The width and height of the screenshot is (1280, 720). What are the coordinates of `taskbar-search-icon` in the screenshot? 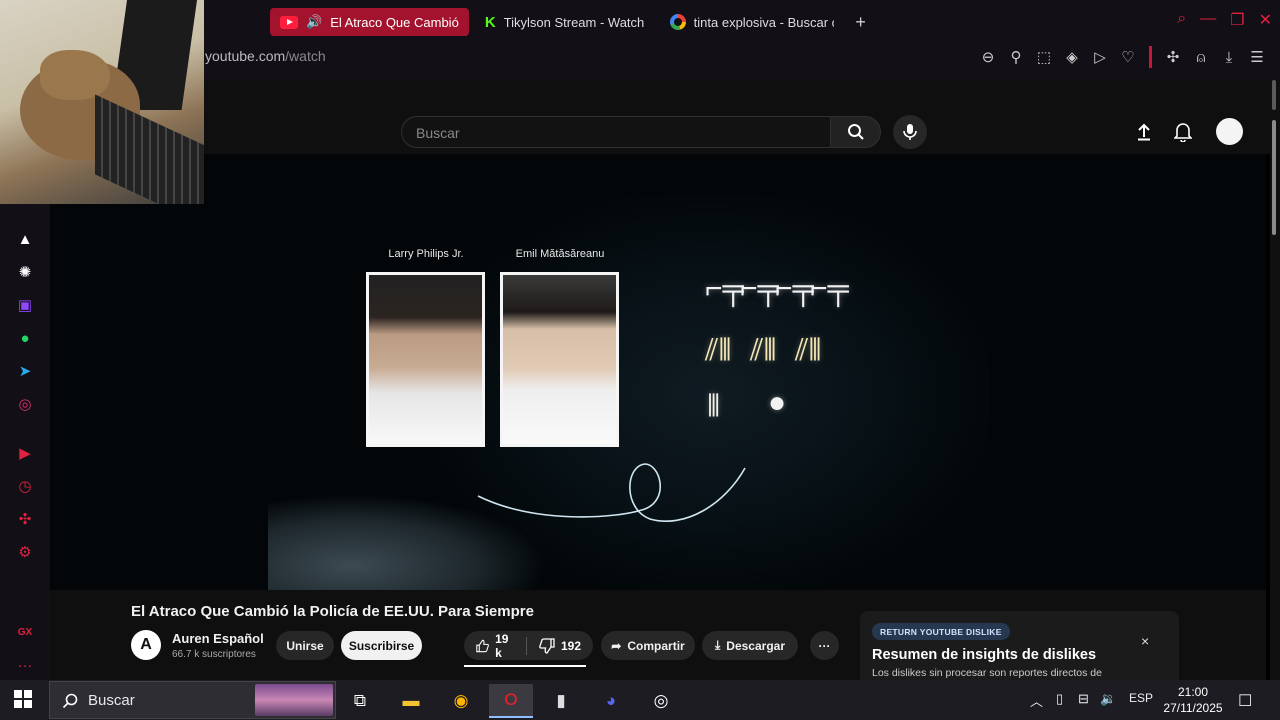 It's located at (70, 701).